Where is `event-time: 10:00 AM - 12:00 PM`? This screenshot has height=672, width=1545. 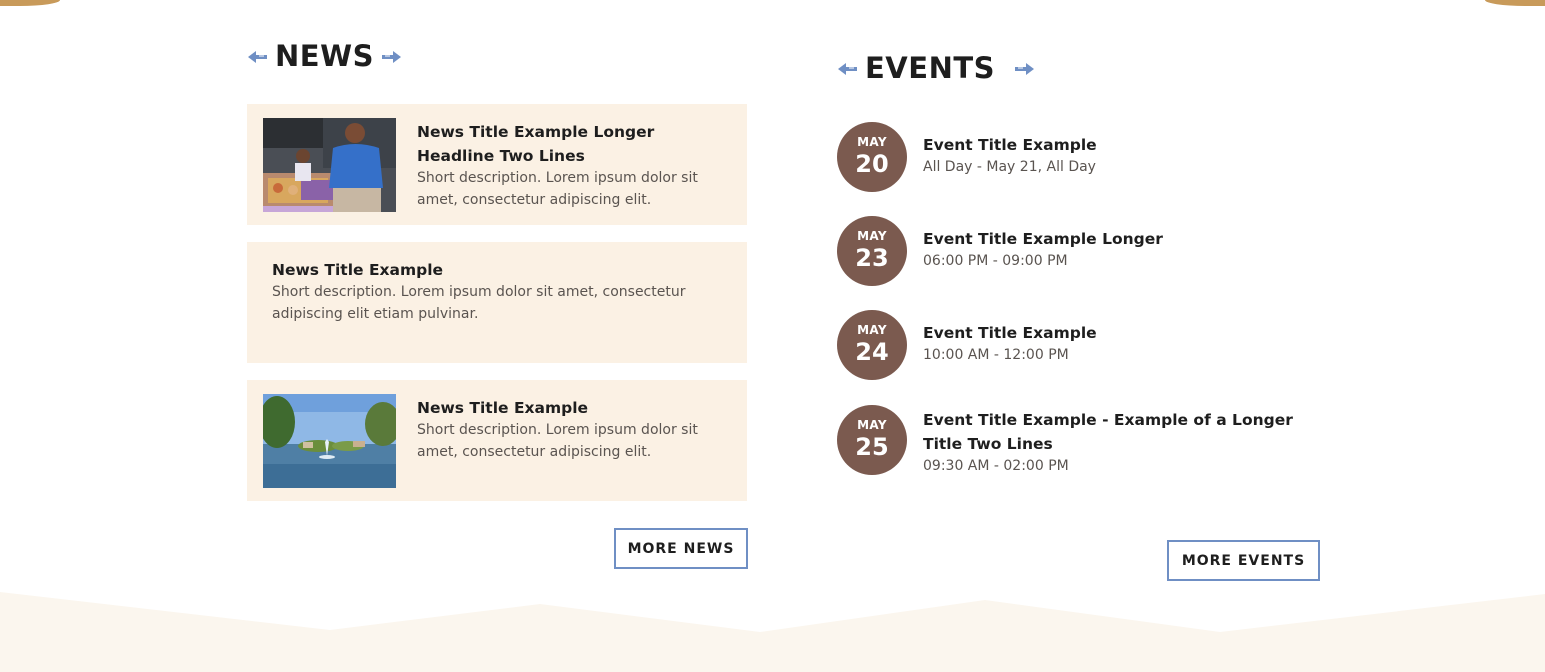 event-time: 10:00 AM - 12:00 PM is located at coordinates (996, 355).